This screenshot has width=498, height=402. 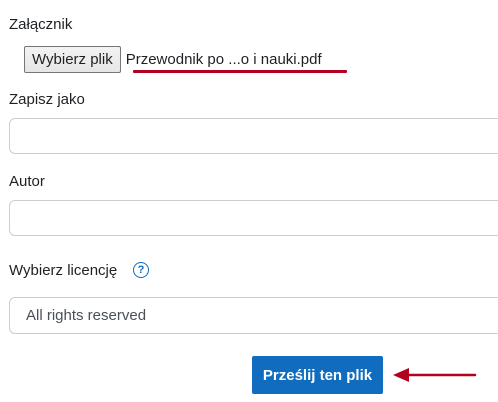 I want to click on save-as-input, so click(x=253, y=136).